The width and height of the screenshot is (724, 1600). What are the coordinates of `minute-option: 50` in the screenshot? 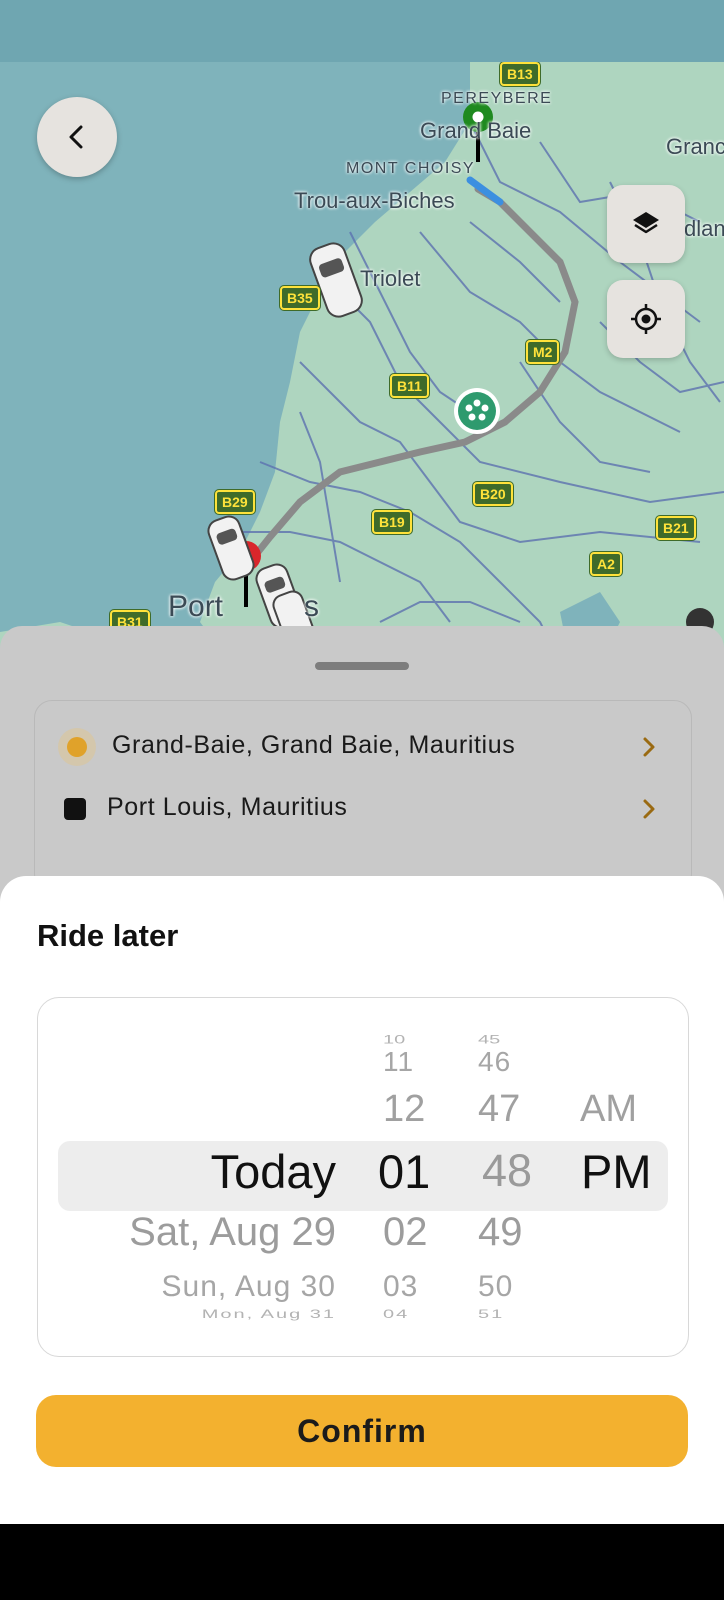 It's located at (495, 1287).